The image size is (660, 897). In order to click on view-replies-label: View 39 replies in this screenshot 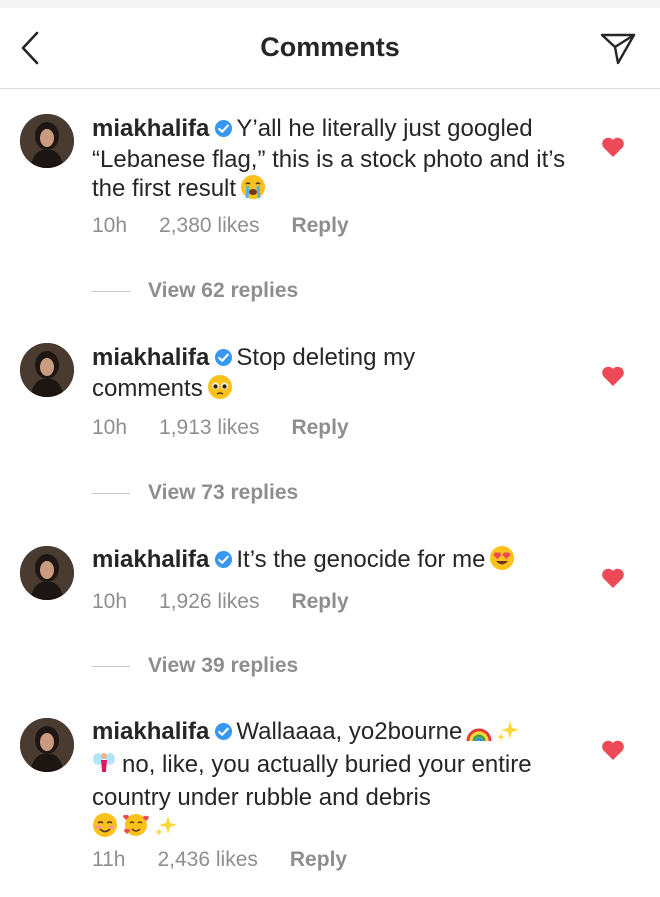, I will do `click(223, 665)`.